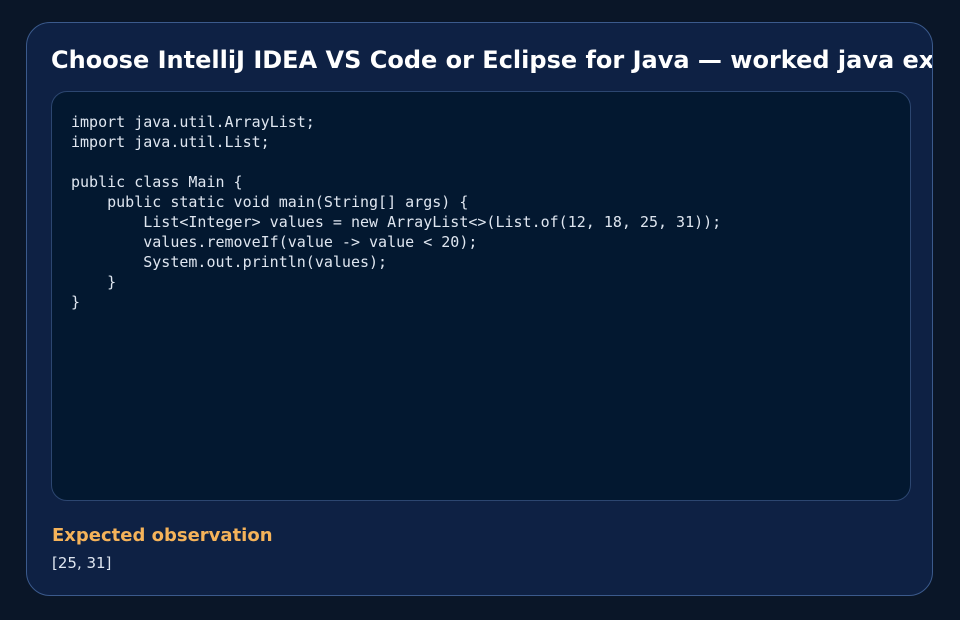 The width and height of the screenshot is (960, 620). What do you see at coordinates (229, 262) in the screenshot?
I see `code-line: System.out.println(values);` at bounding box center [229, 262].